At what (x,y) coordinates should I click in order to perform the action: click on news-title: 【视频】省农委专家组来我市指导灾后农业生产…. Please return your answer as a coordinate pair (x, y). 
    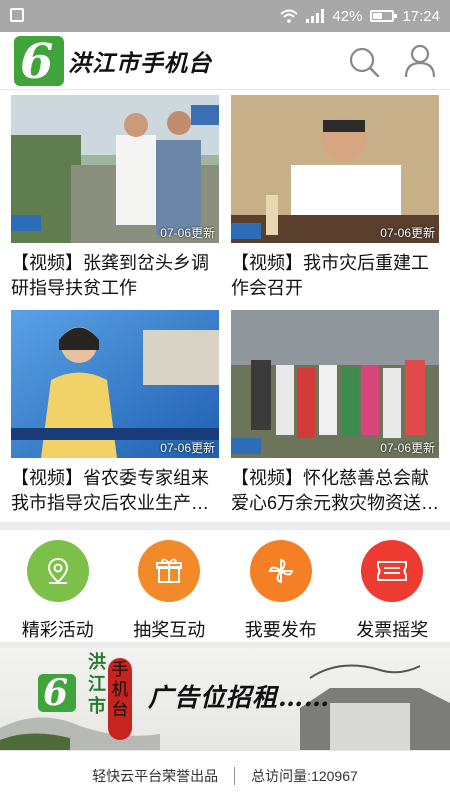
    Looking at the image, I should click on (110, 490).